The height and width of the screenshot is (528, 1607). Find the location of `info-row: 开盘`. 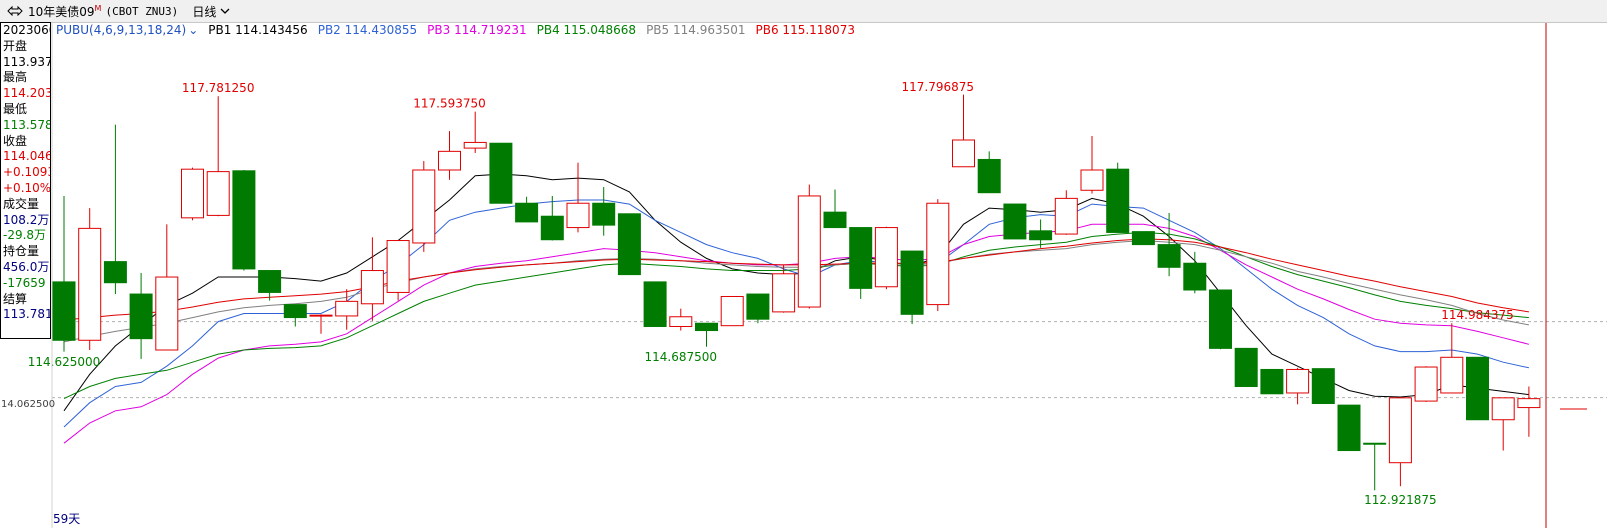

info-row: 开盘 is located at coordinates (15, 45).